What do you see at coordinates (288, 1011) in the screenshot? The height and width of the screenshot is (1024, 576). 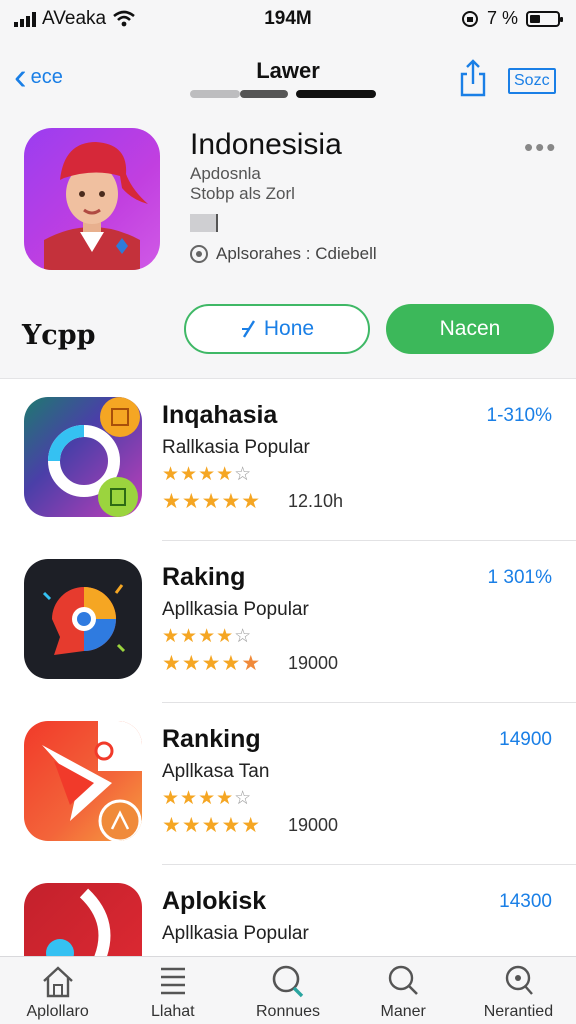 I see `tab-label: Ronnues` at bounding box center [288, 1011].